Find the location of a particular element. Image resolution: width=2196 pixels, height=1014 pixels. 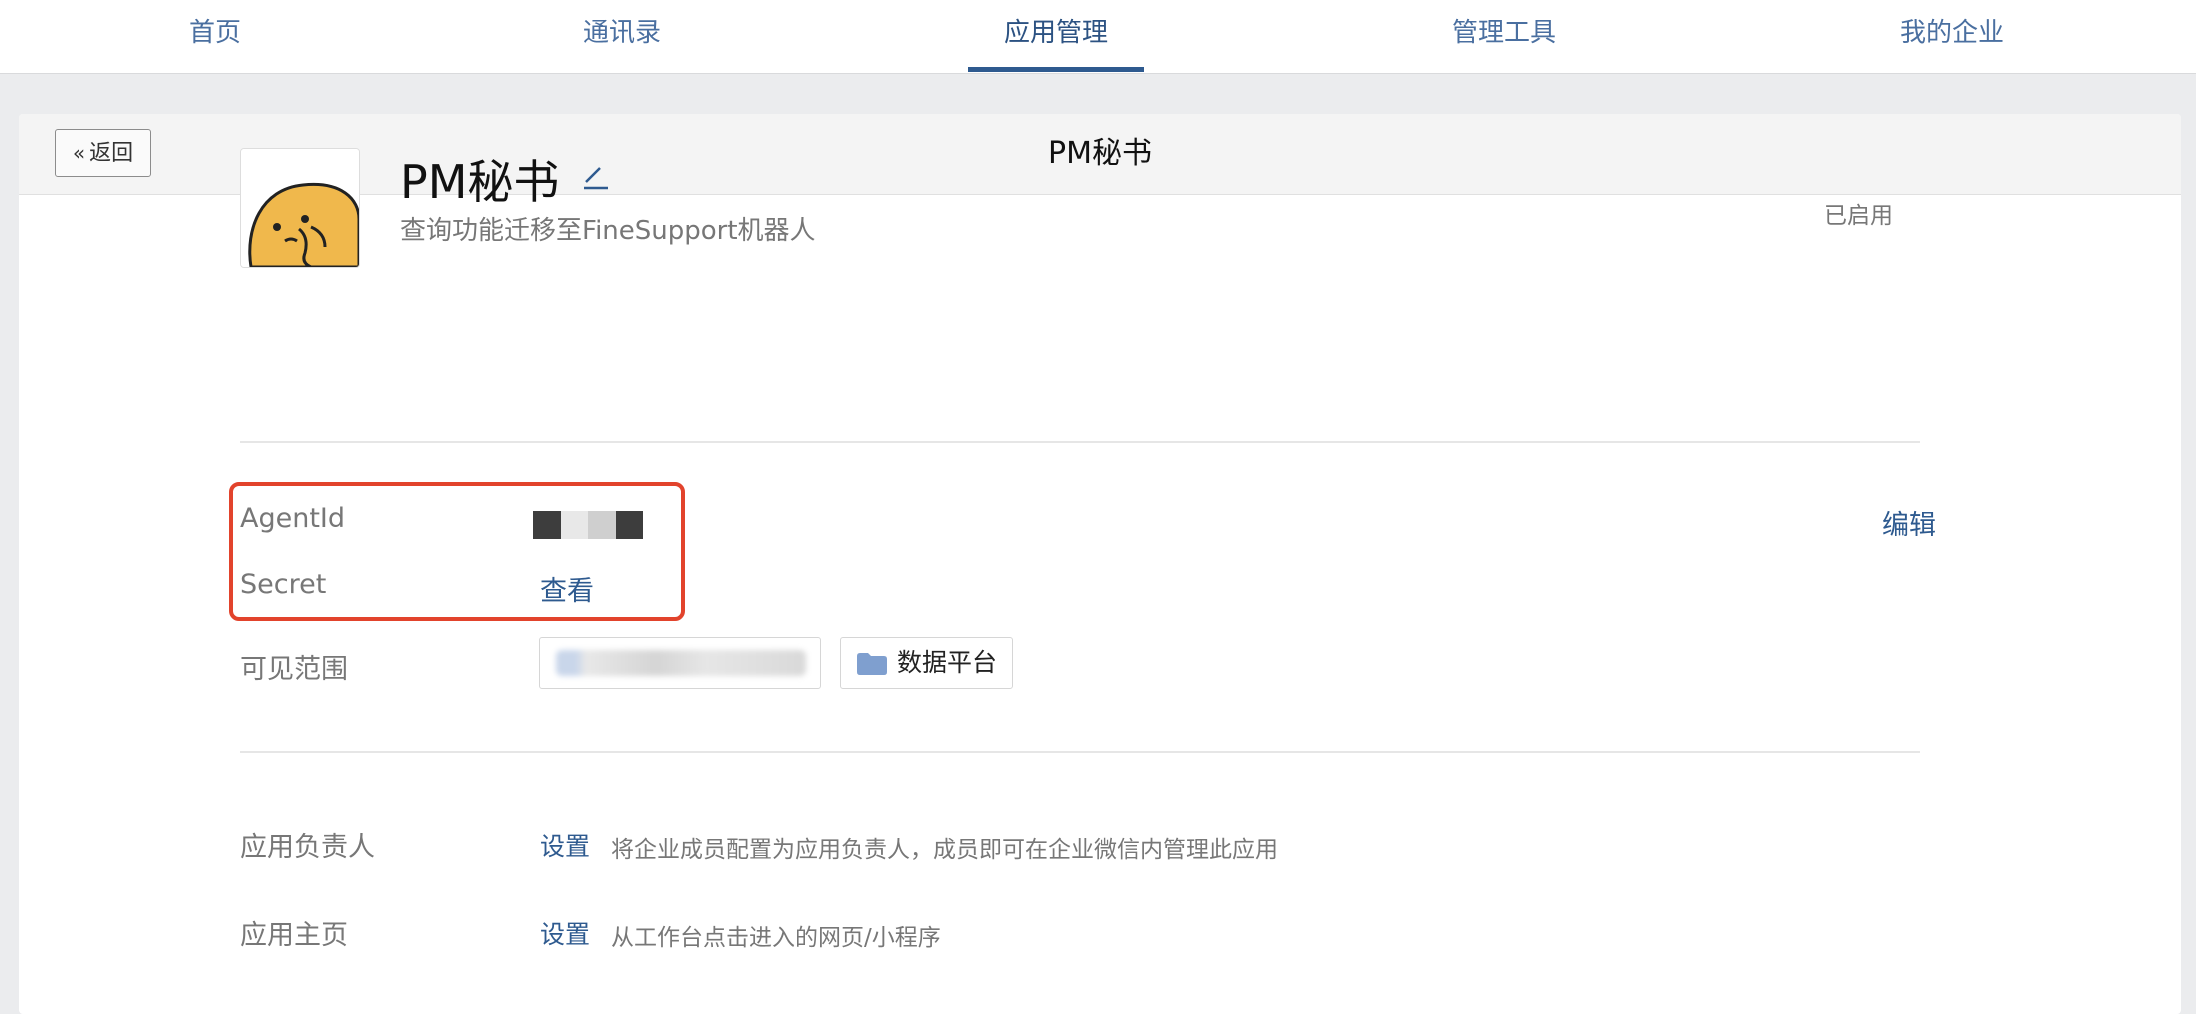

folder-icon is located at coordinates (872, 664).